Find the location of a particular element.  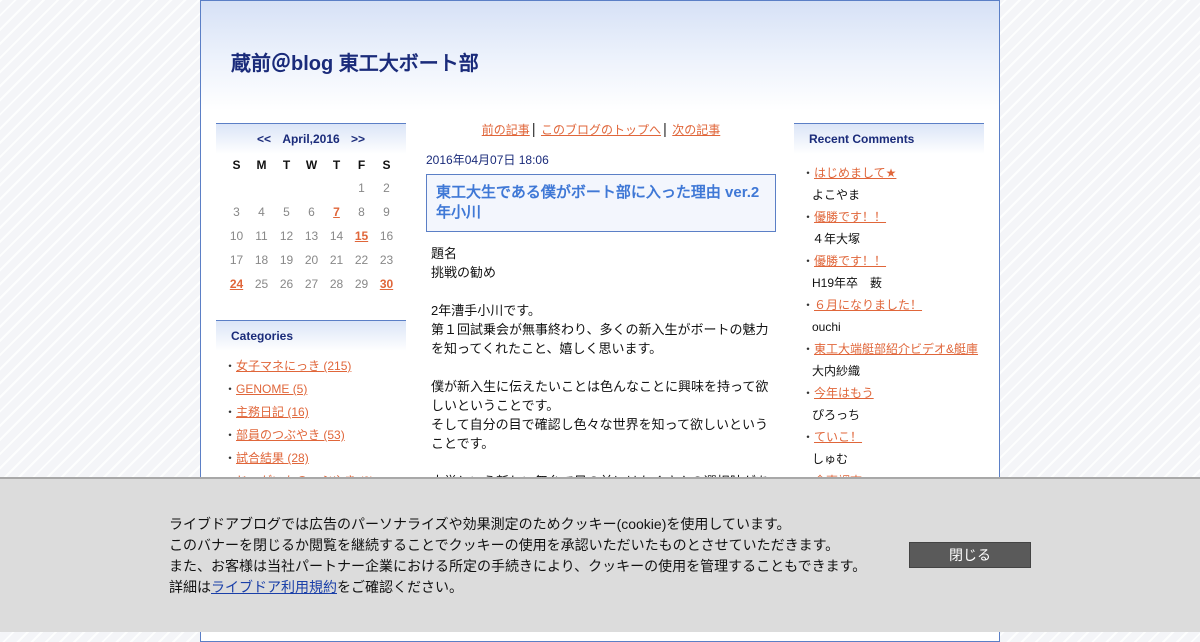

post-line: 僕が新入生に伝えたいことは色んなことに興味を持って欲しいということです。 is located at coordinates (600, 396).